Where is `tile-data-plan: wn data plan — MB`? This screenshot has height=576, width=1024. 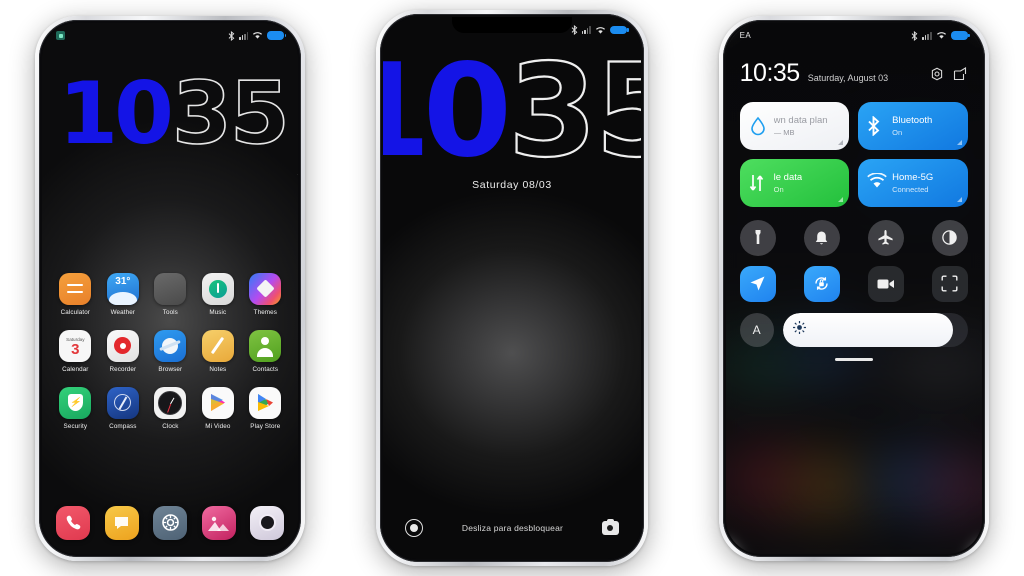 tile-data-plan: wn data plan — MB is located at coordinates (794, 125).